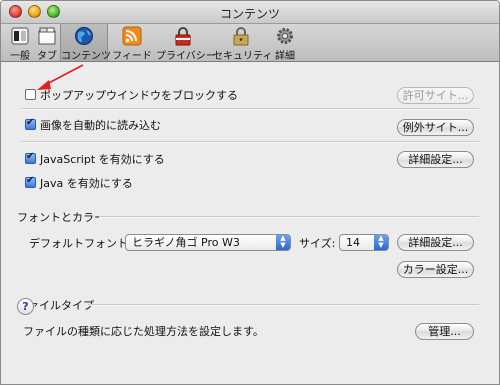 The image size is (500, 385). What do you see at coordinates (285, 36) in the screenshot?
I see `gear-icon` at bounding box center [285, 36].